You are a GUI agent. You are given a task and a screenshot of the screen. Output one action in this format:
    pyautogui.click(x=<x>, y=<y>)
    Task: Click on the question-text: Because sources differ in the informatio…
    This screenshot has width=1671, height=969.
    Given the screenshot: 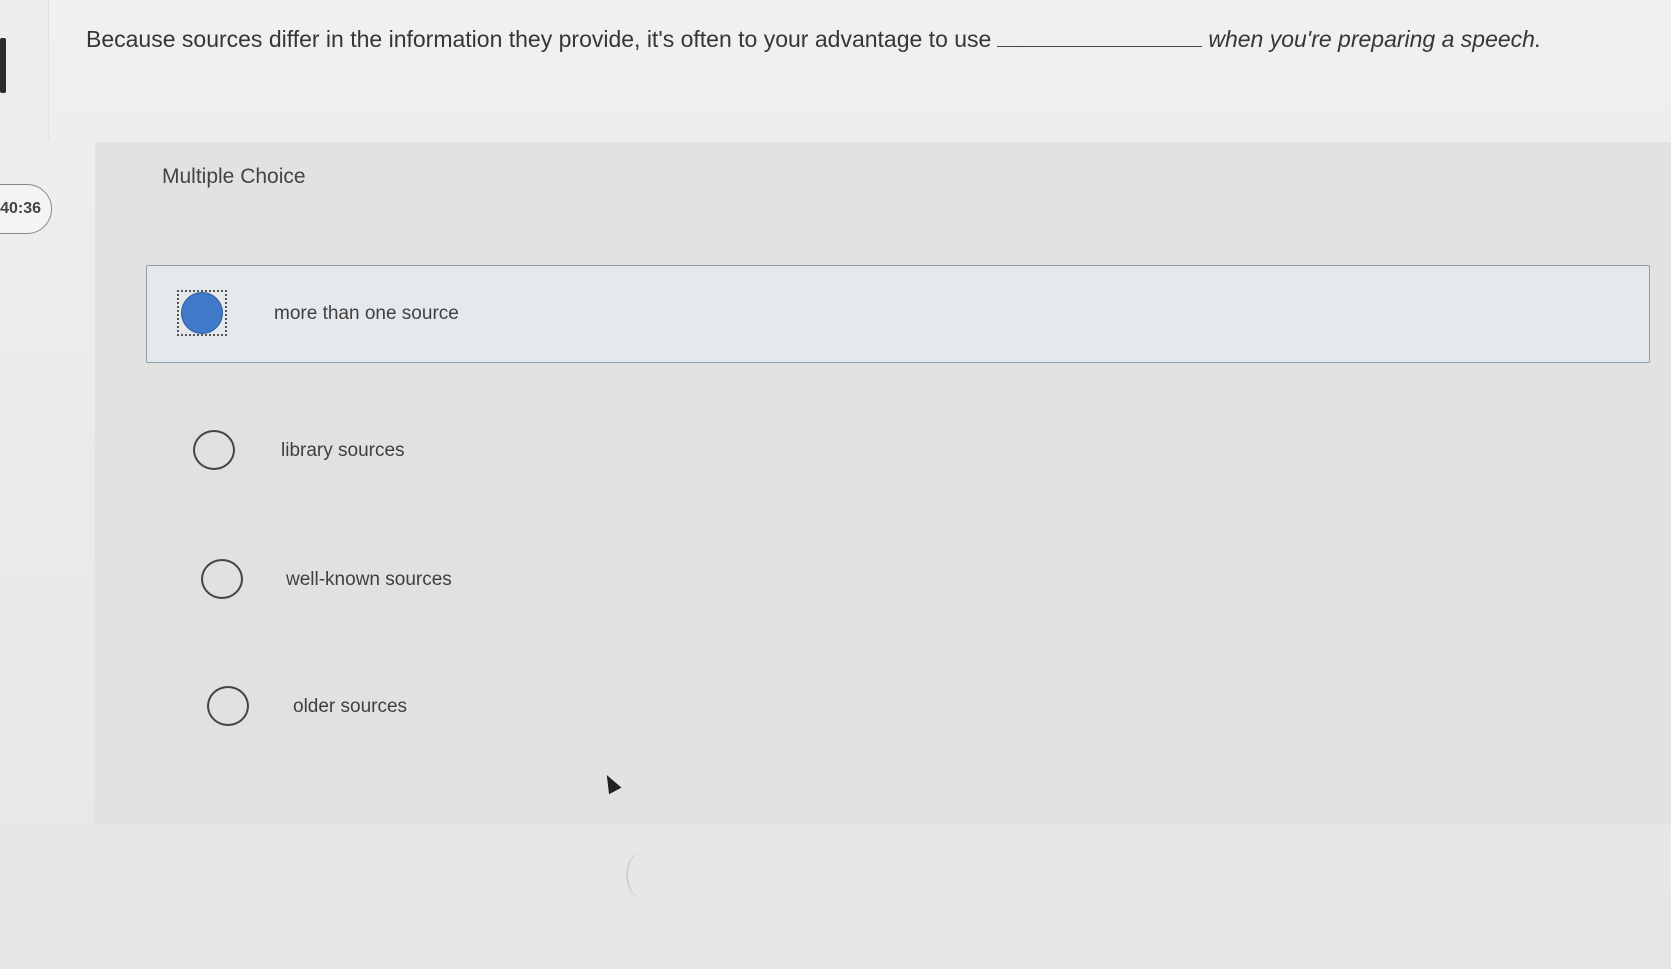 What is the action you would take?
    pyautogui.click(x=871, y=39)
    